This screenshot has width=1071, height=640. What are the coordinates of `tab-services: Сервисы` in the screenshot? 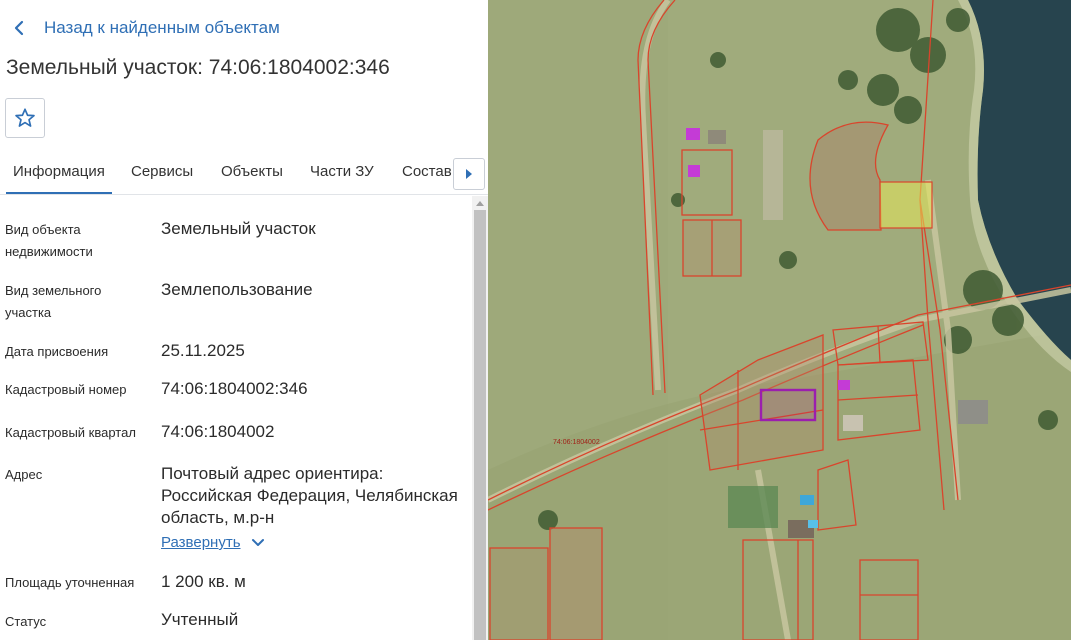 It's located at (162, 172).